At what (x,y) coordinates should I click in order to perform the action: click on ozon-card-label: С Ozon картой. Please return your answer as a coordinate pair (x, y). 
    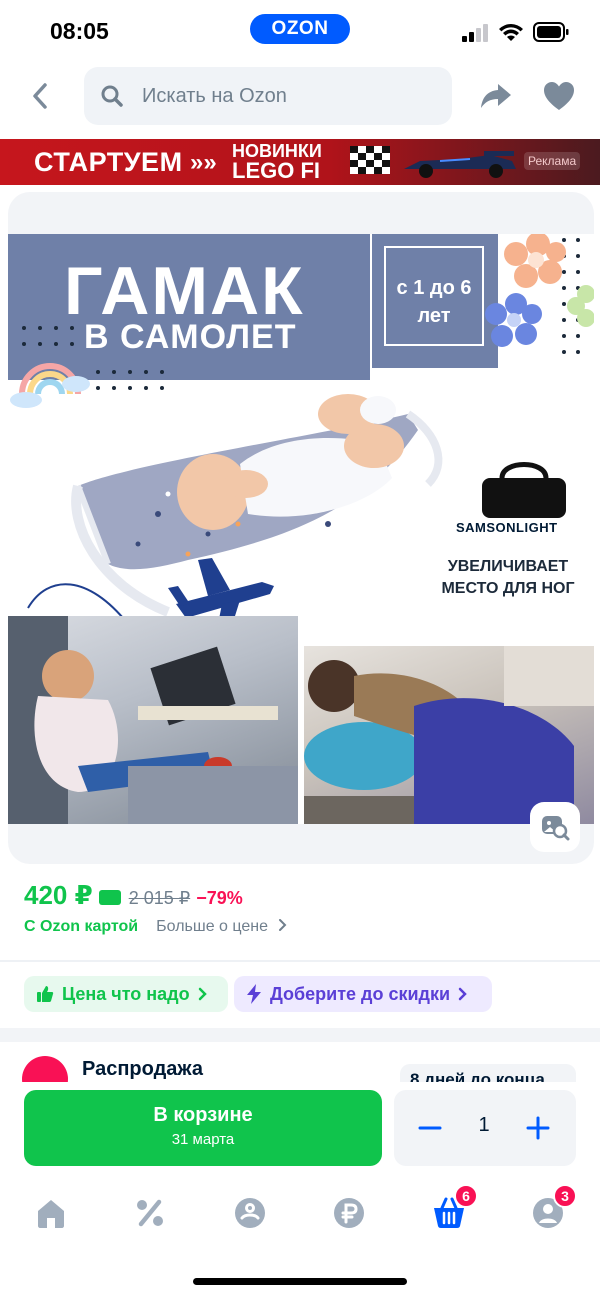
    Looking at the image, I should click on (81, 926).